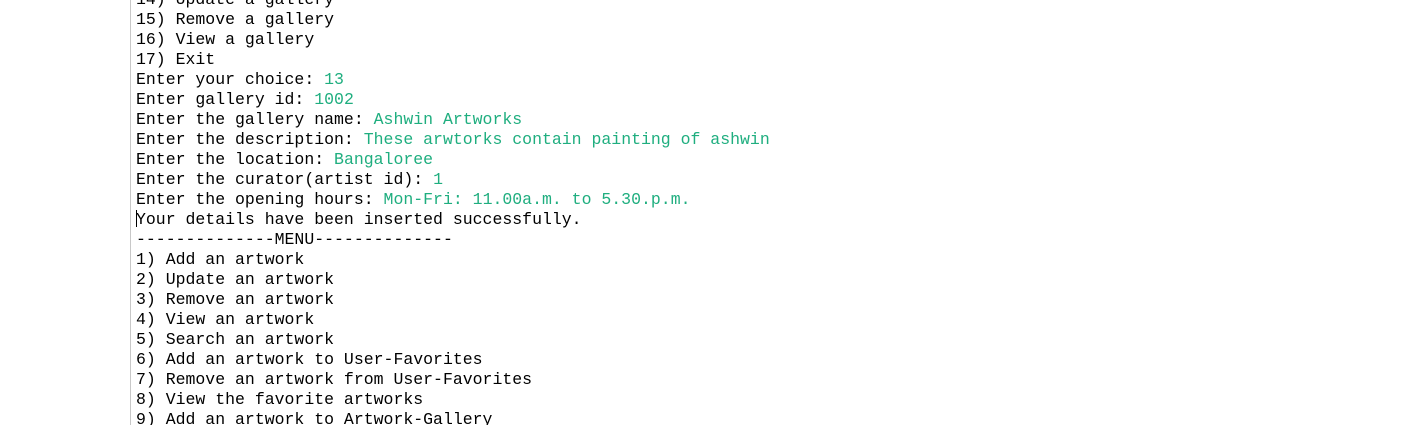 This screenshot has width=1423, height=425. I want to click on output-text: 2) Update an artwork, so click(235, 279).